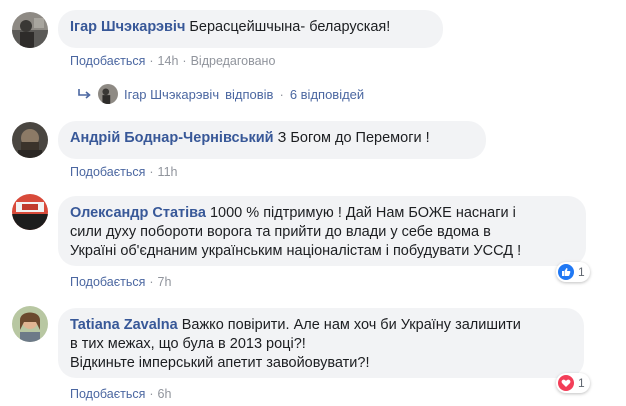  I want to click on timestamp: 7h, so click(165, 282).